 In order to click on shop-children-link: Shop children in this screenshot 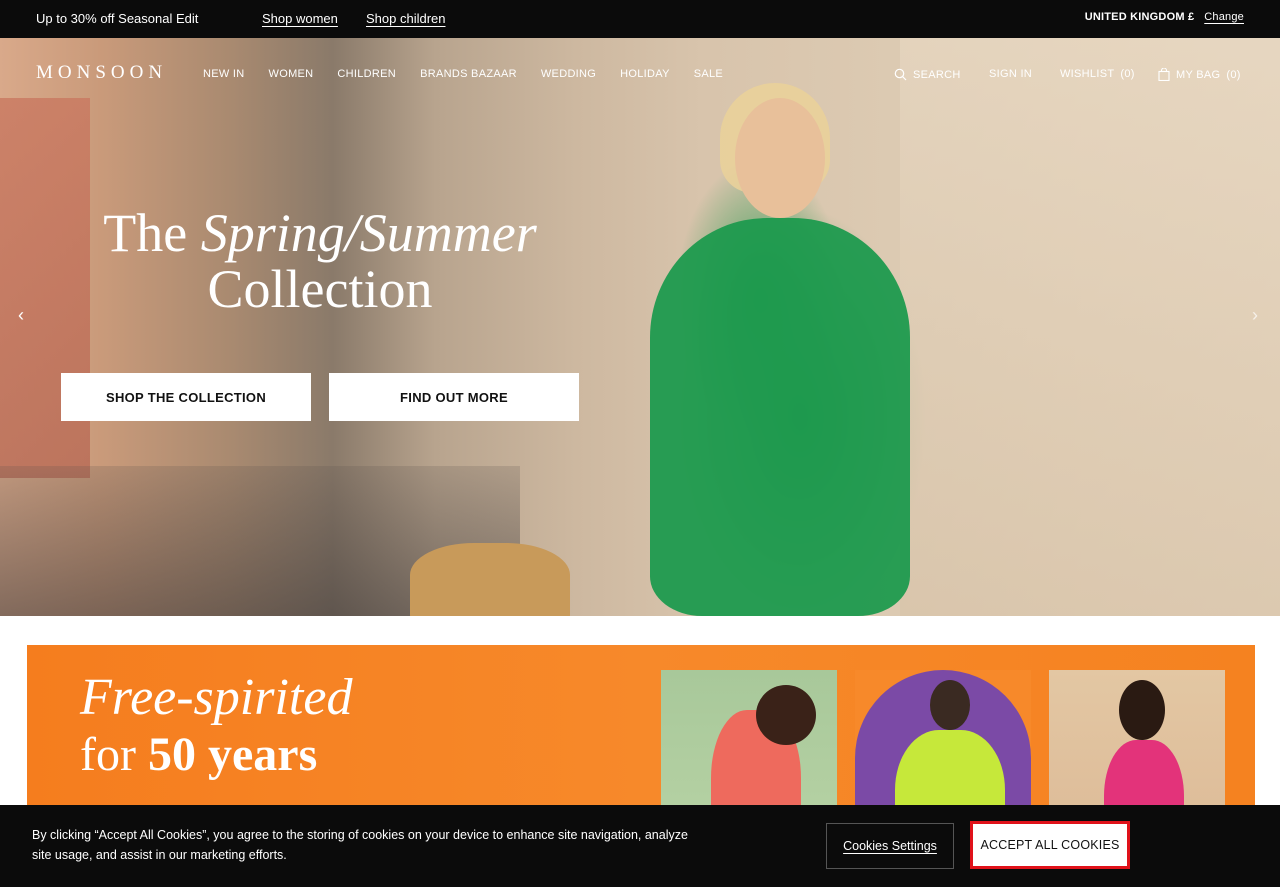, I will do `click(406, 18)`.